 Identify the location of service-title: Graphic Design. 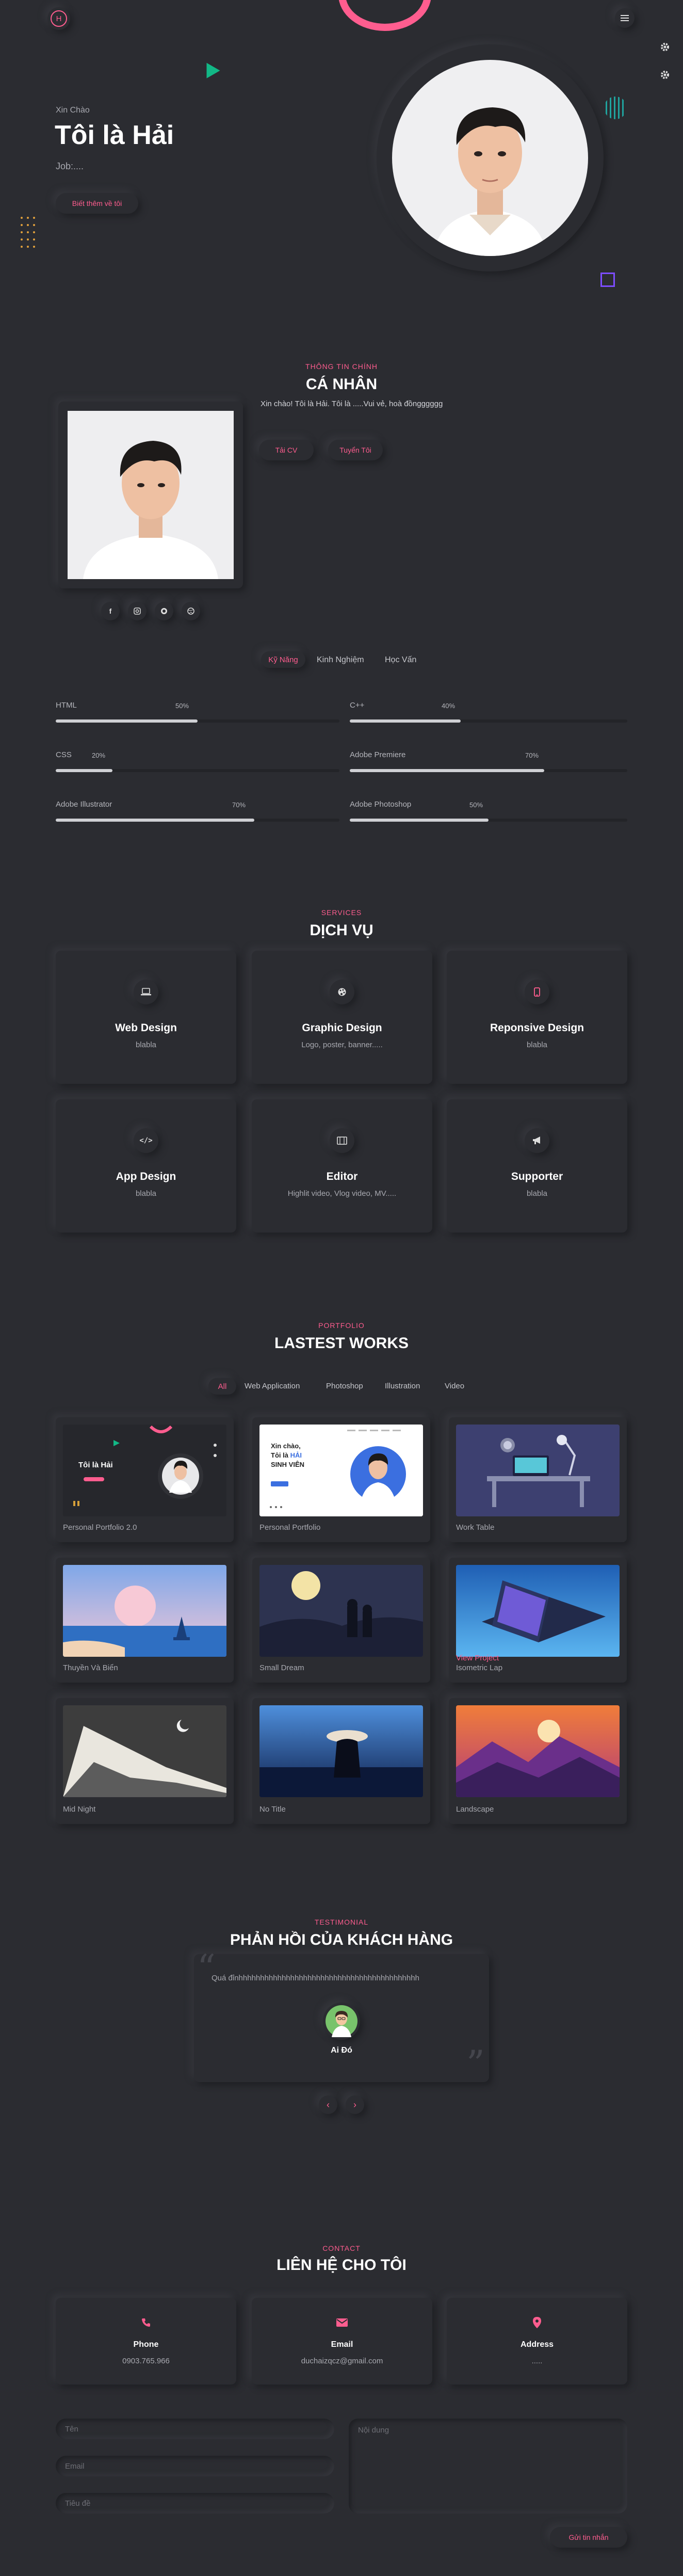
(342, 1028).